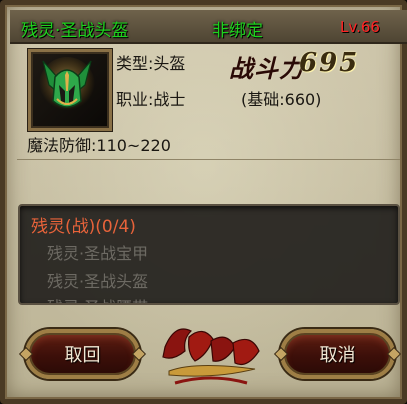 This screenshot has width=407, height=404. Describe the element at coordinates (99, 145) in the screenshot. I see `magic-defense: 魔法防御:110~220` at that location.